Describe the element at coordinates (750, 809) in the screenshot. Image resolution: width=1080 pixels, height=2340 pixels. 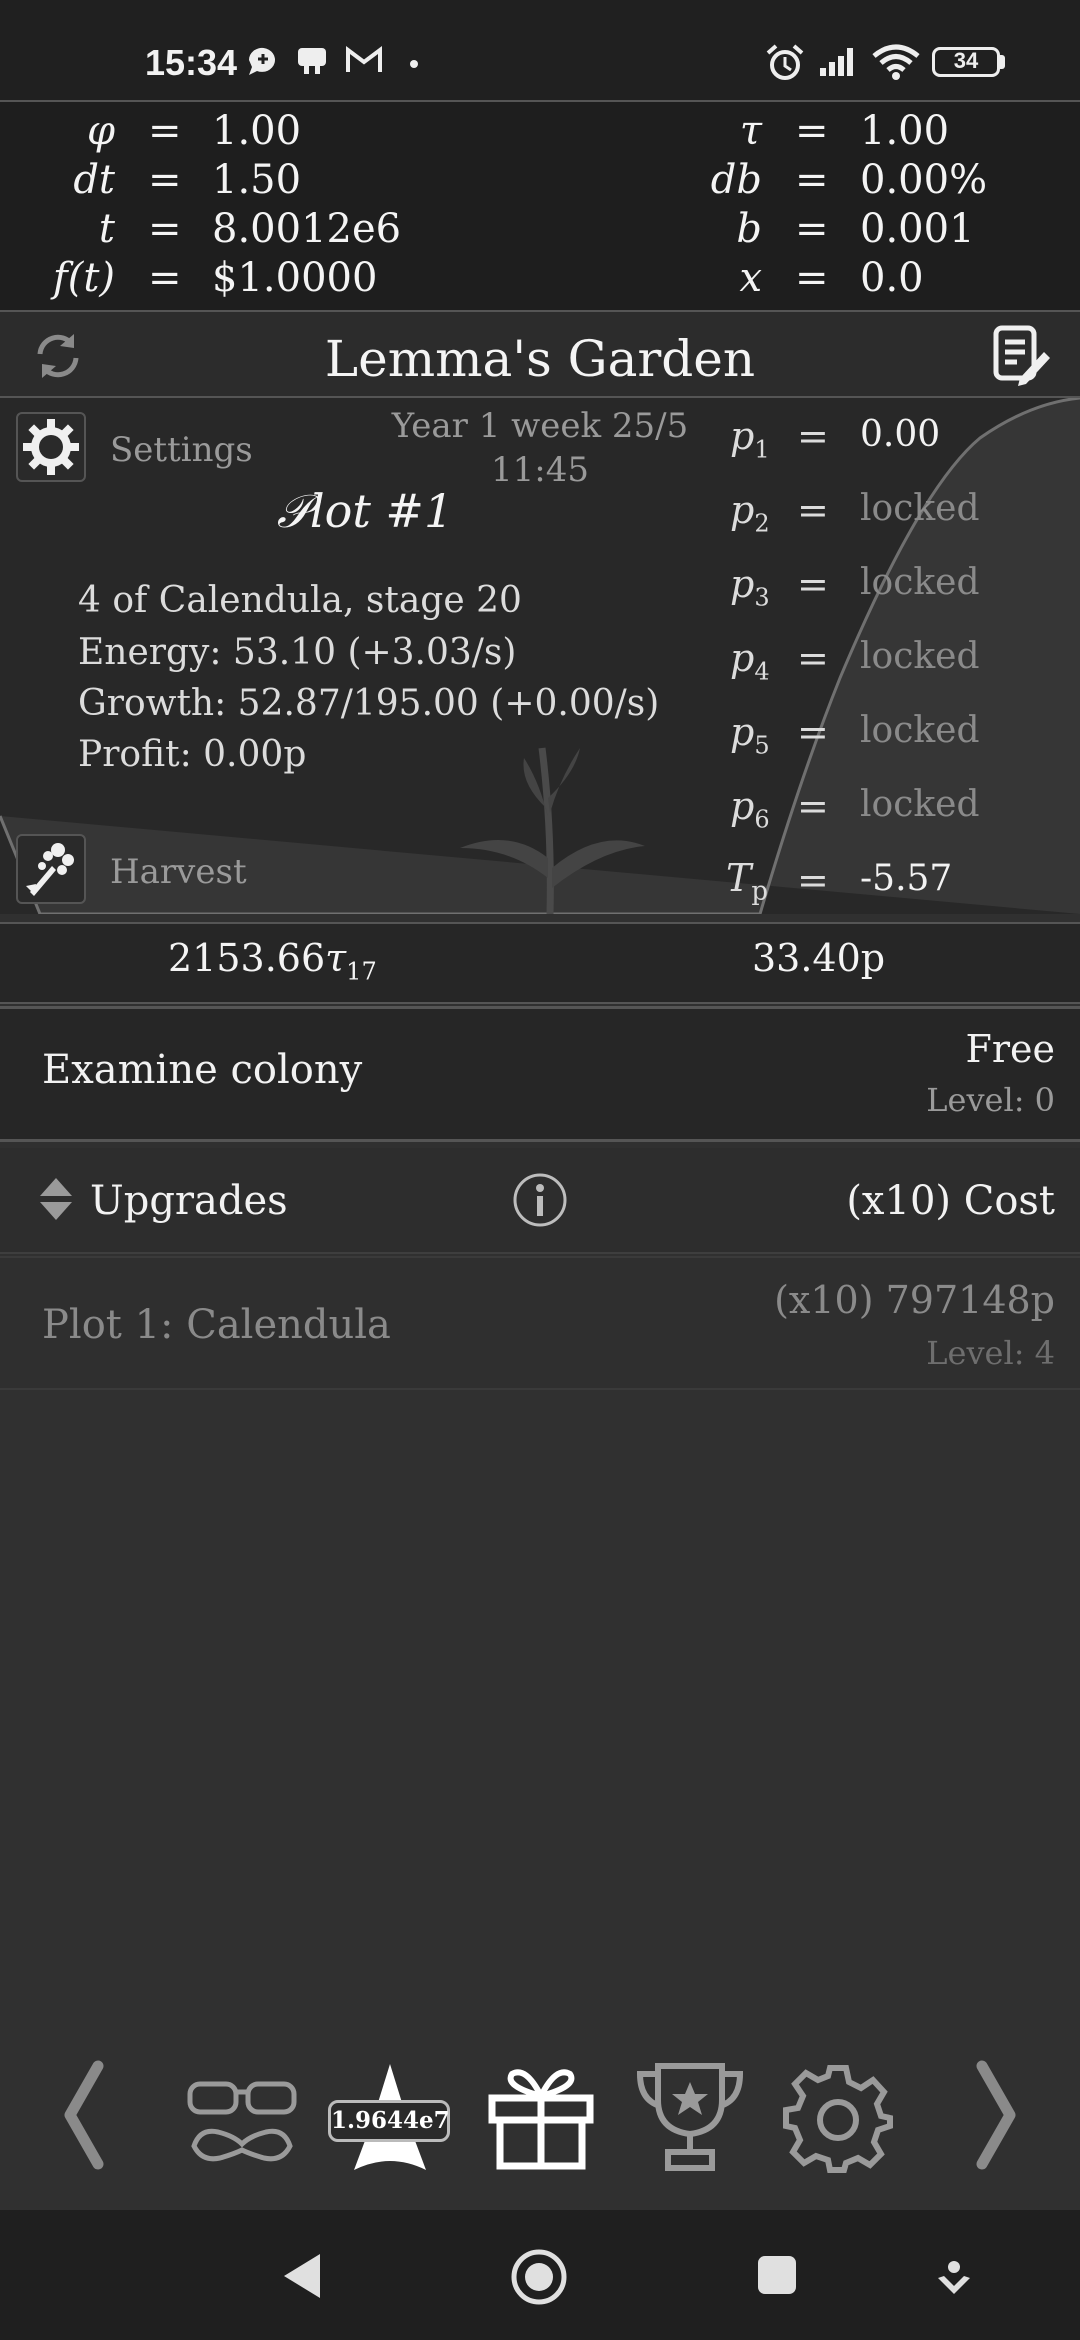
I see `param-name: p6` at that location.